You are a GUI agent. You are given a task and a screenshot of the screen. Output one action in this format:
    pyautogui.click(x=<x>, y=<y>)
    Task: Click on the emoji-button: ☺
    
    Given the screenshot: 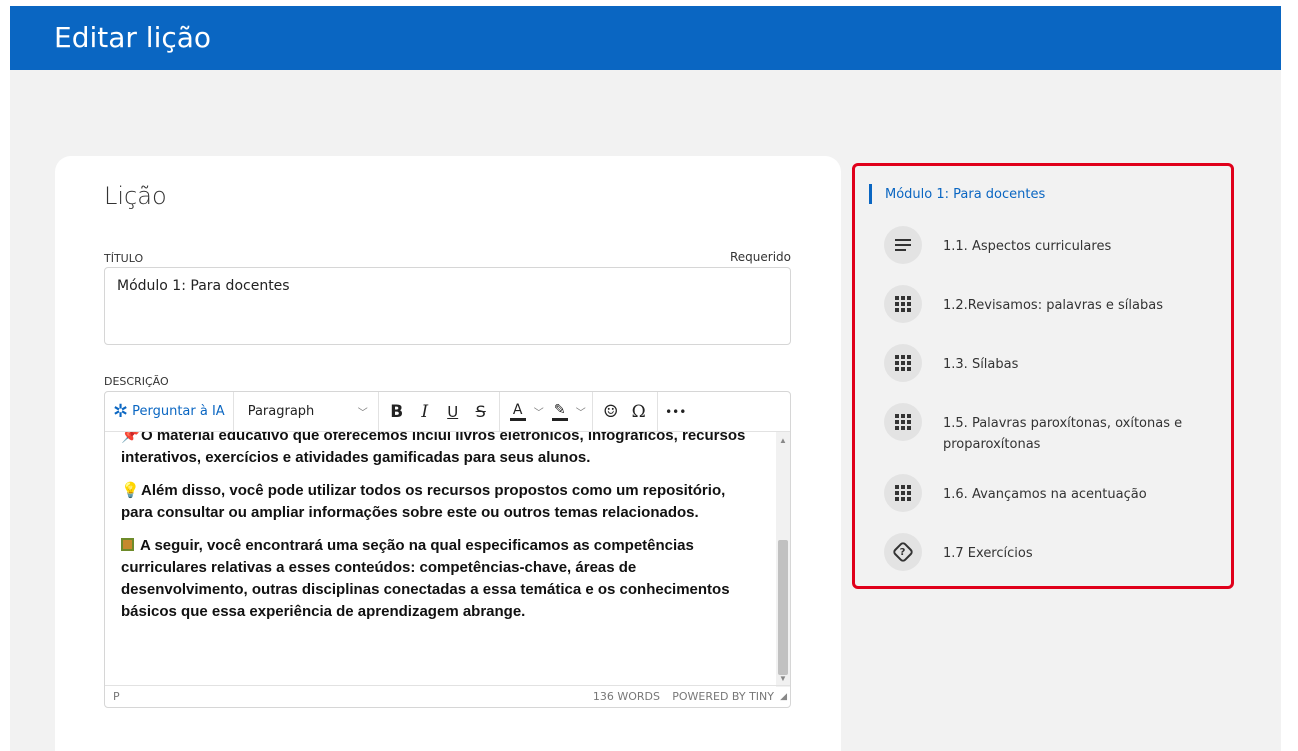 What is the action you would take?
    pyautogui.click(x=611, y=412)
    